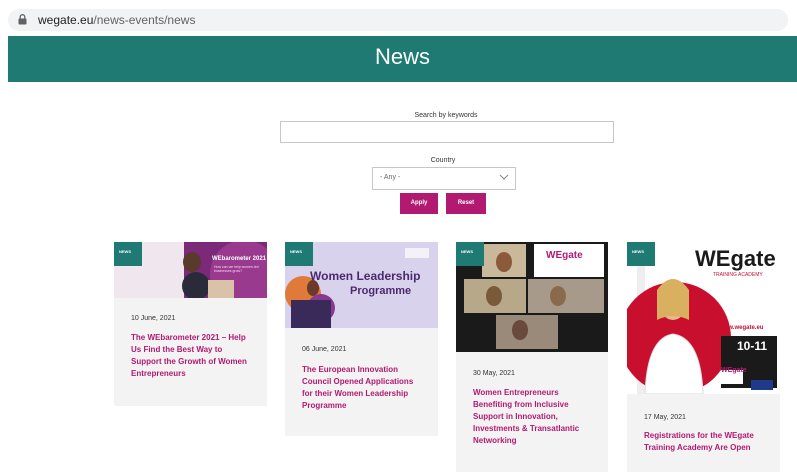  Describe the element at coordinates (466, 203) in the screenshot. I see `reset-button: Reset` at that location.